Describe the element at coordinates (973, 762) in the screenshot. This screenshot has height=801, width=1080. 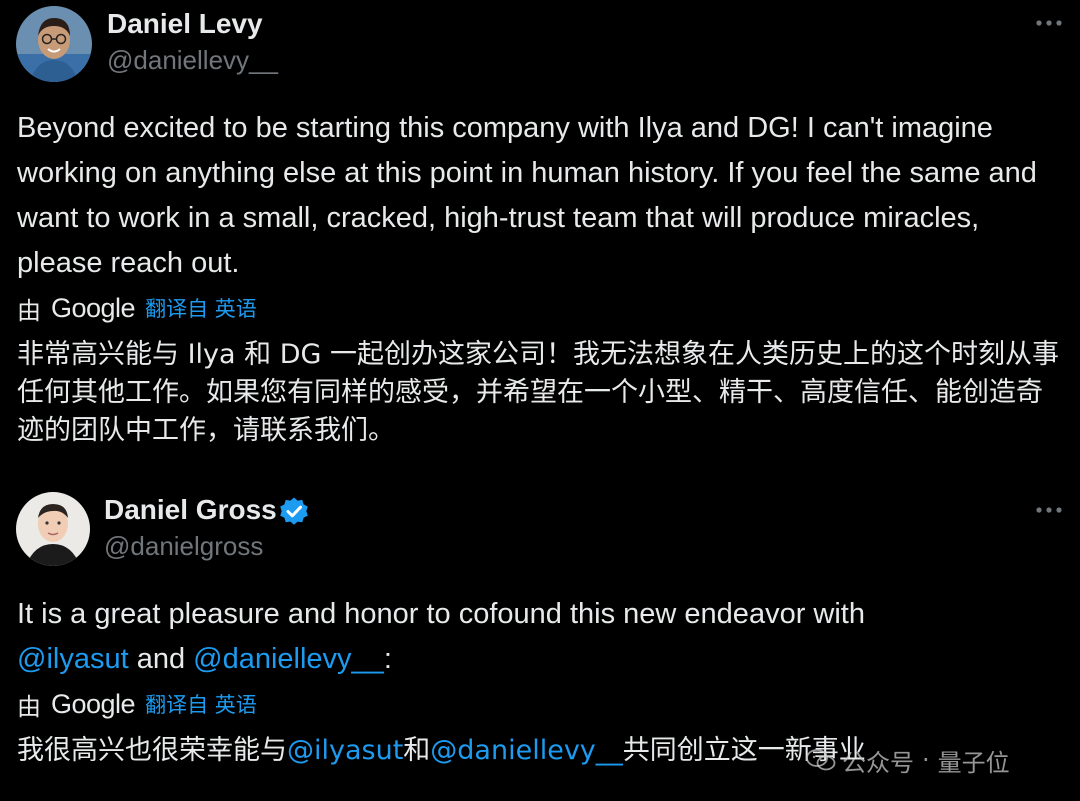
I see `watermark-text: 量子位` at that location.